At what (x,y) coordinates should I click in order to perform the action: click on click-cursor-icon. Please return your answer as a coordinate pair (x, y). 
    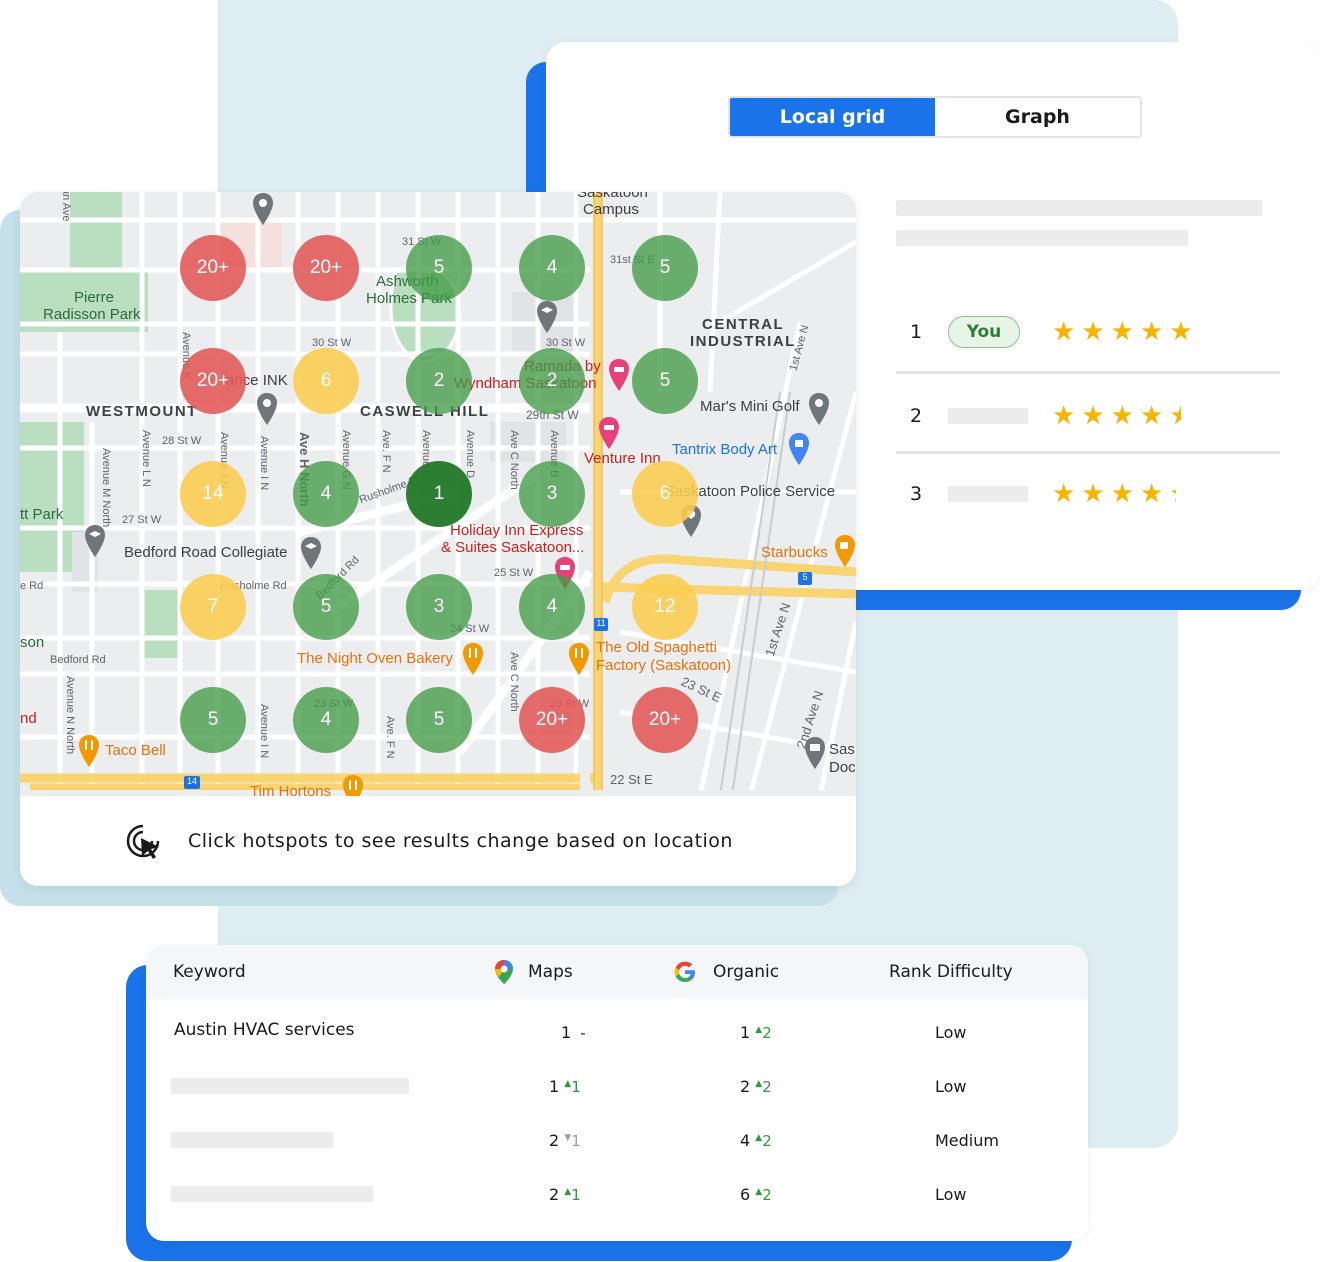
    Looking at the image, I should click on (143, 841).